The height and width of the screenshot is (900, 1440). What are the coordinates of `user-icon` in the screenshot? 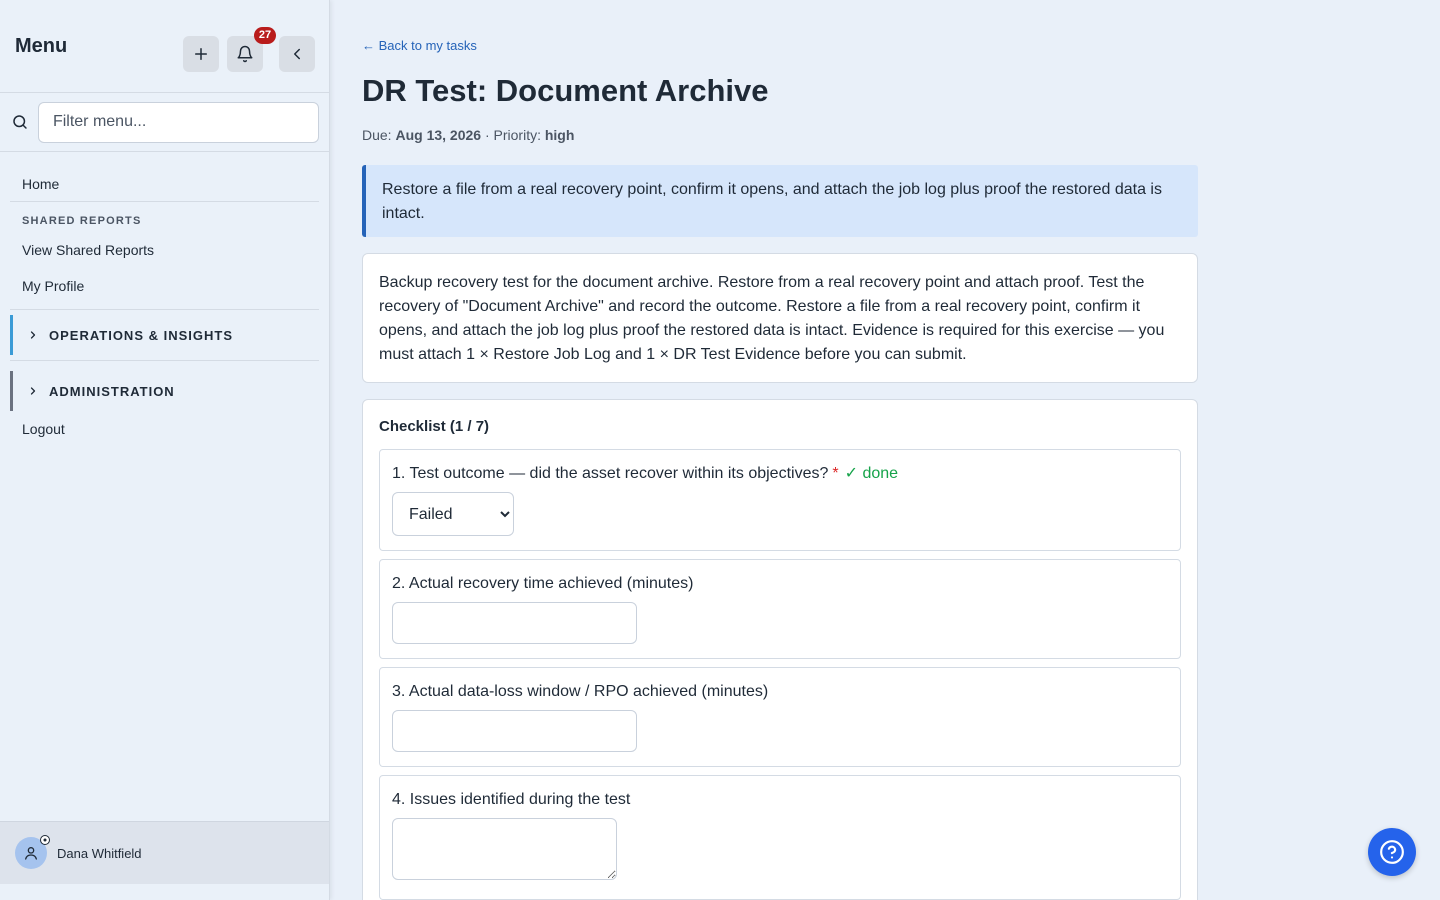 It's located at (31, 853).